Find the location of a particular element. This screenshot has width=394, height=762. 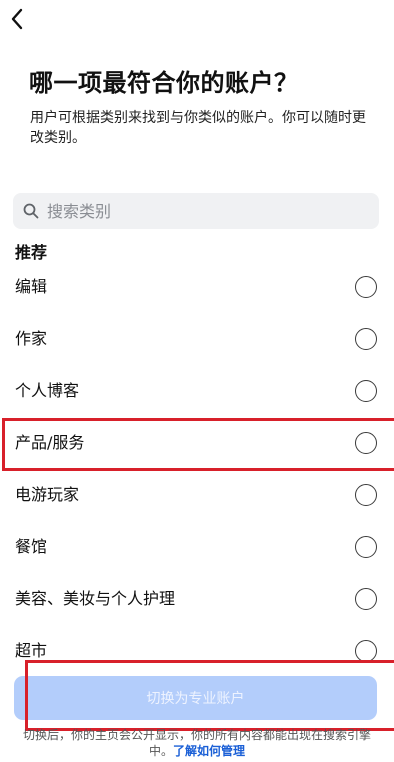

chevron-left-icon is located at coordinates (17, 19).